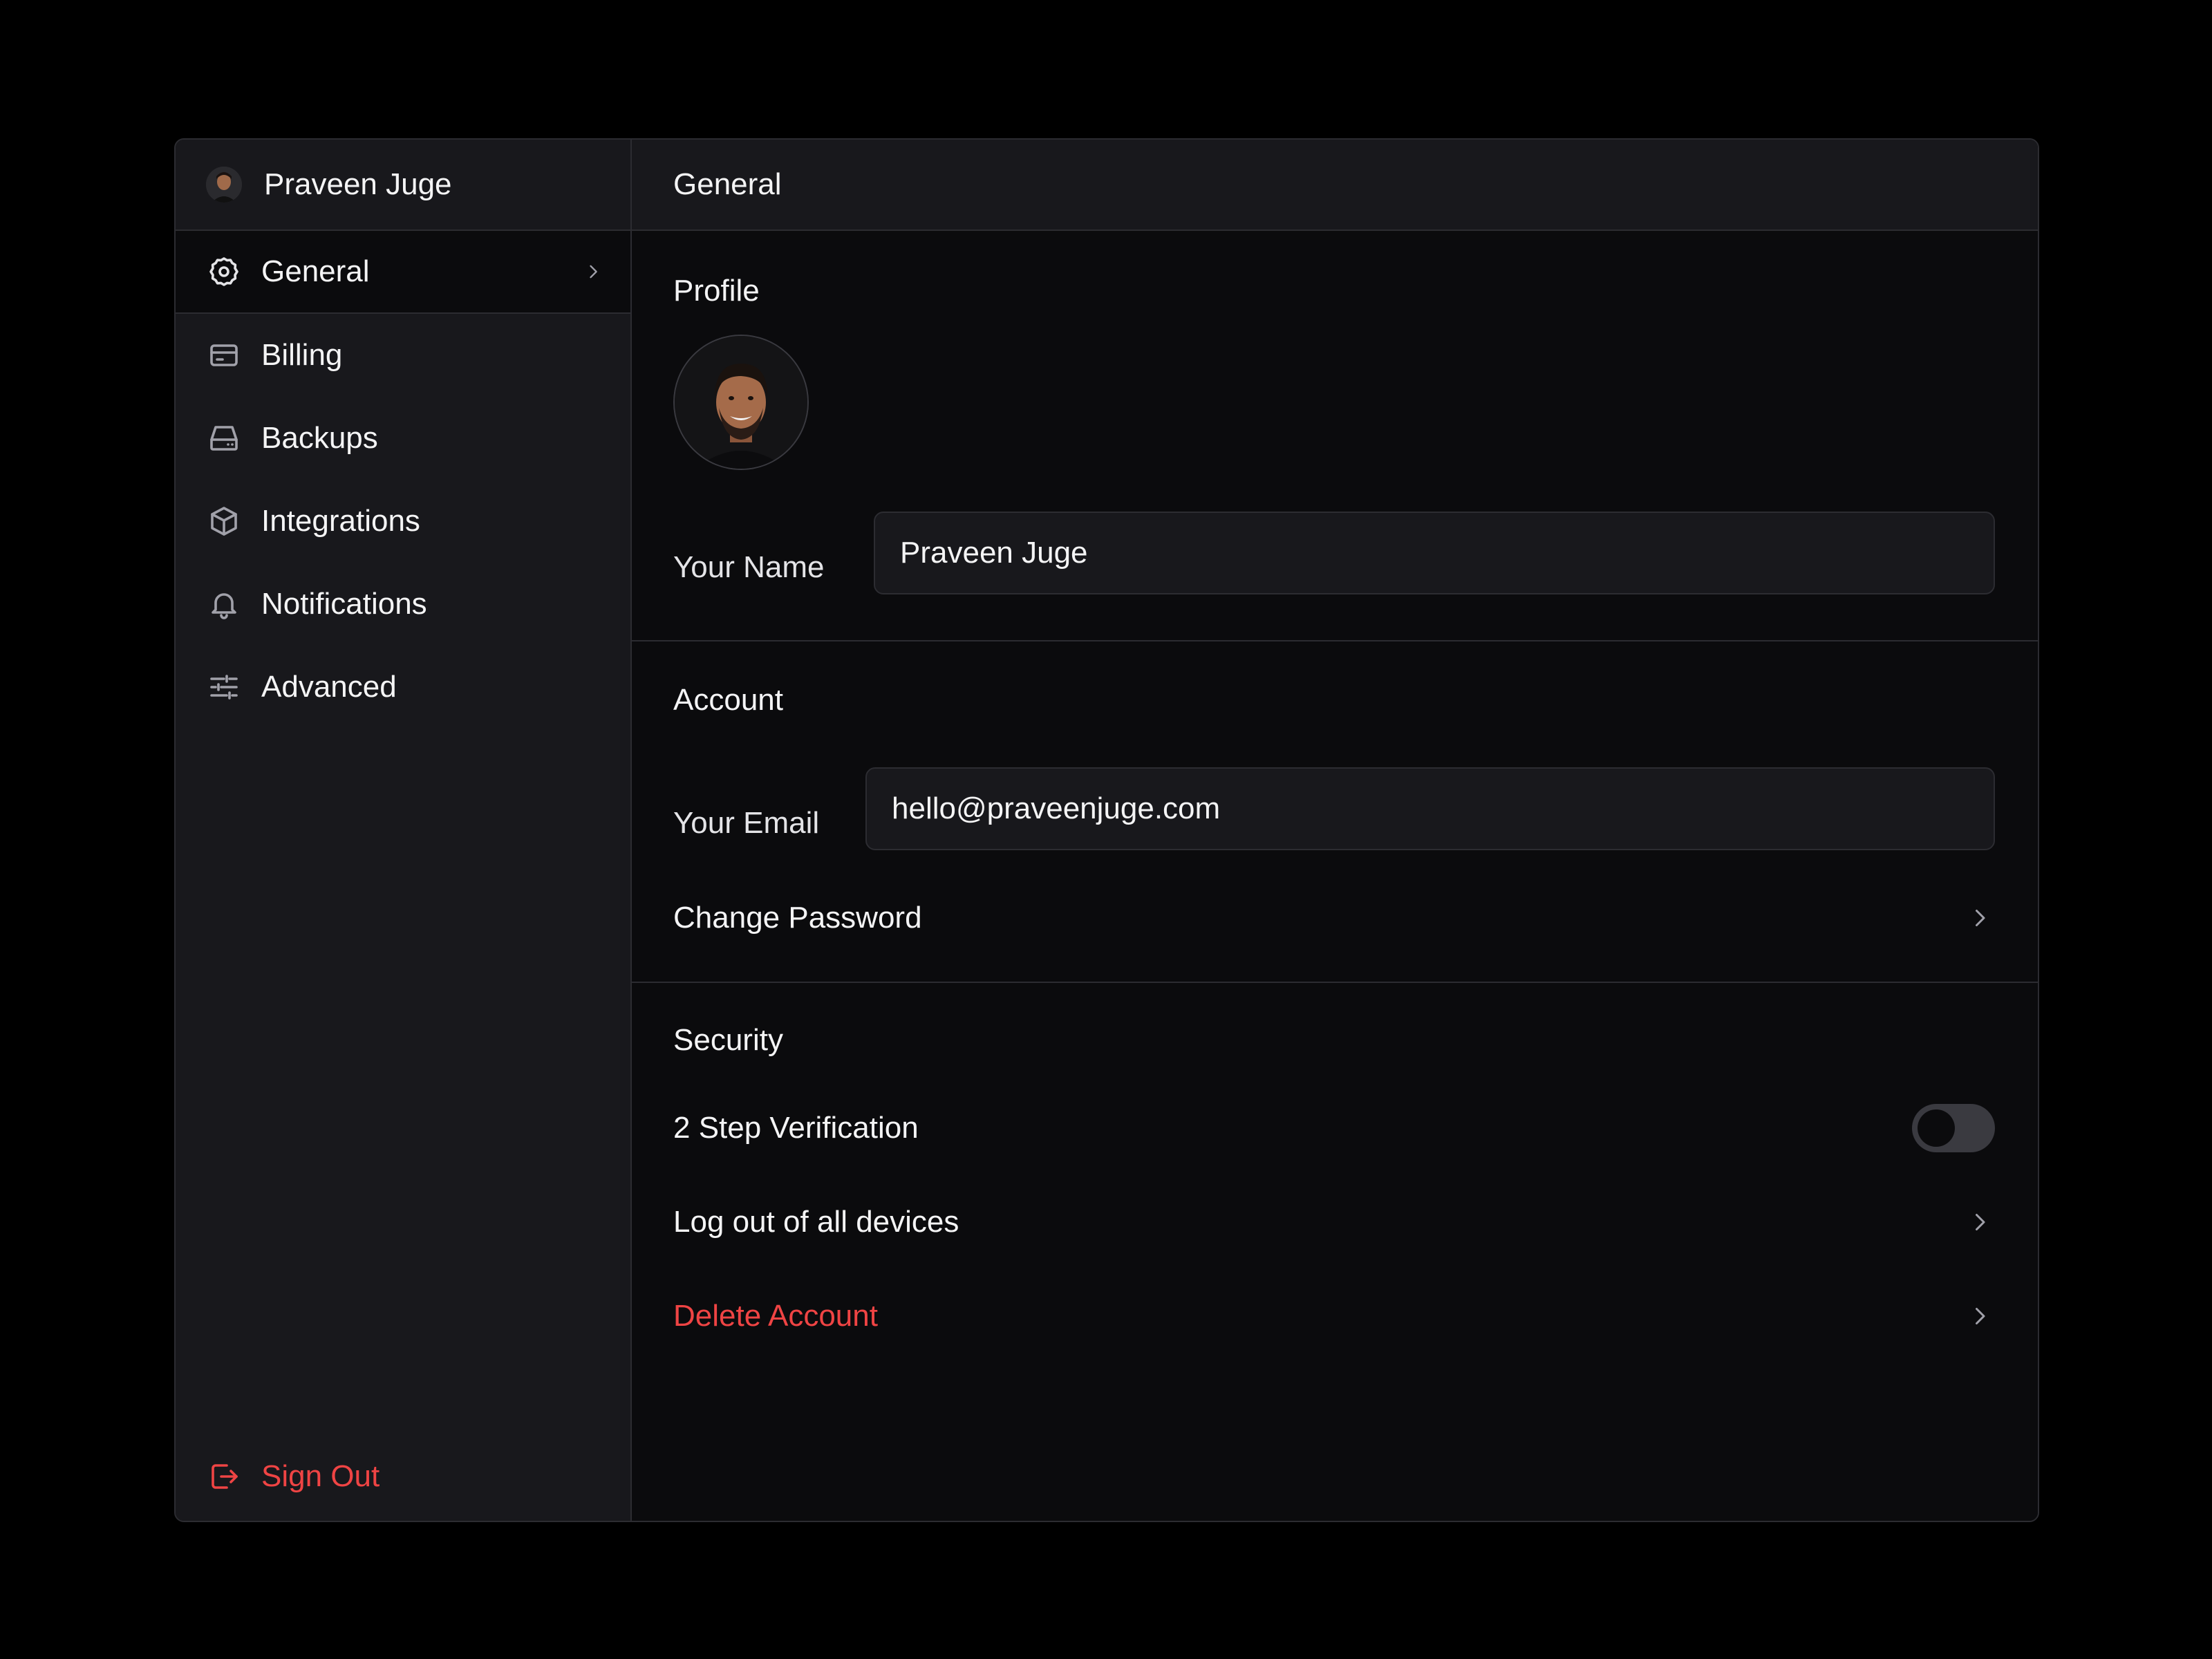 The image size is (2212, 1659). Describe the element at coordinates (224, 272) in the screenshot. I see `gear-icon` at that location.